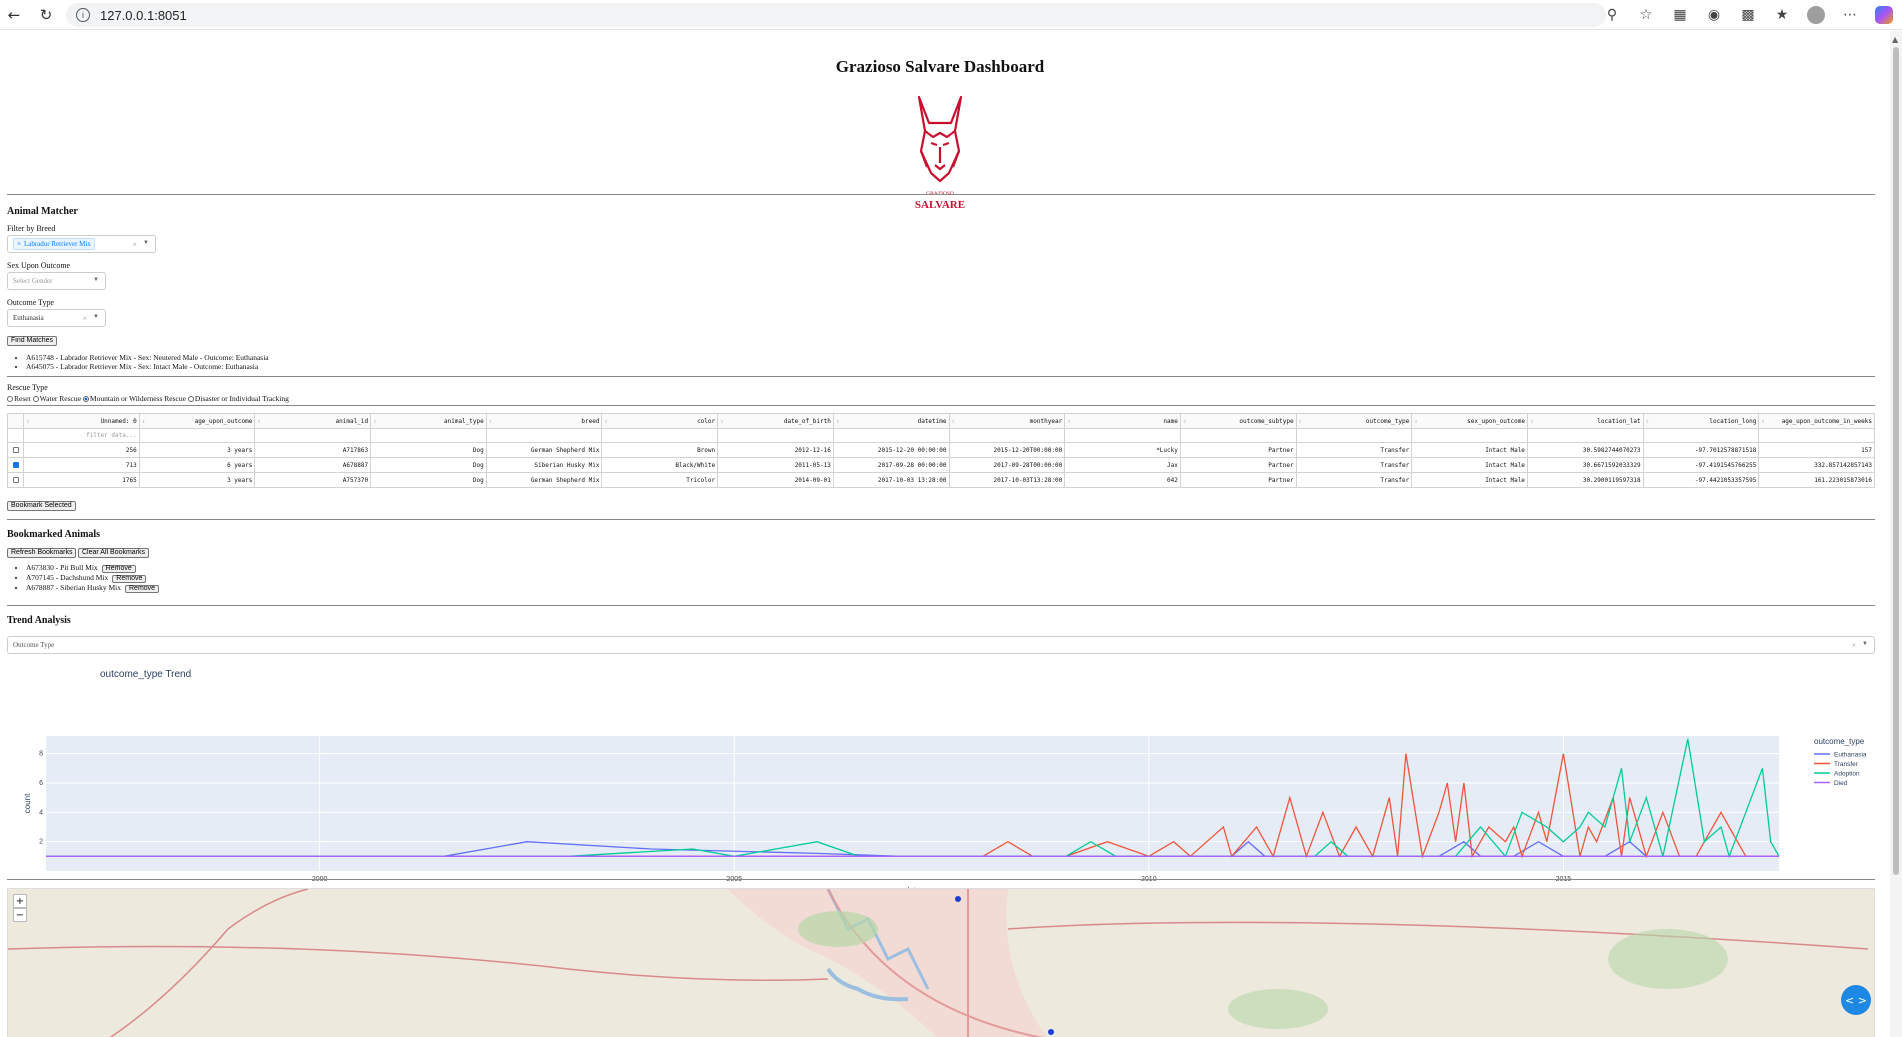  I want to click on map-zoom-in-button: +, so click(20, 901).